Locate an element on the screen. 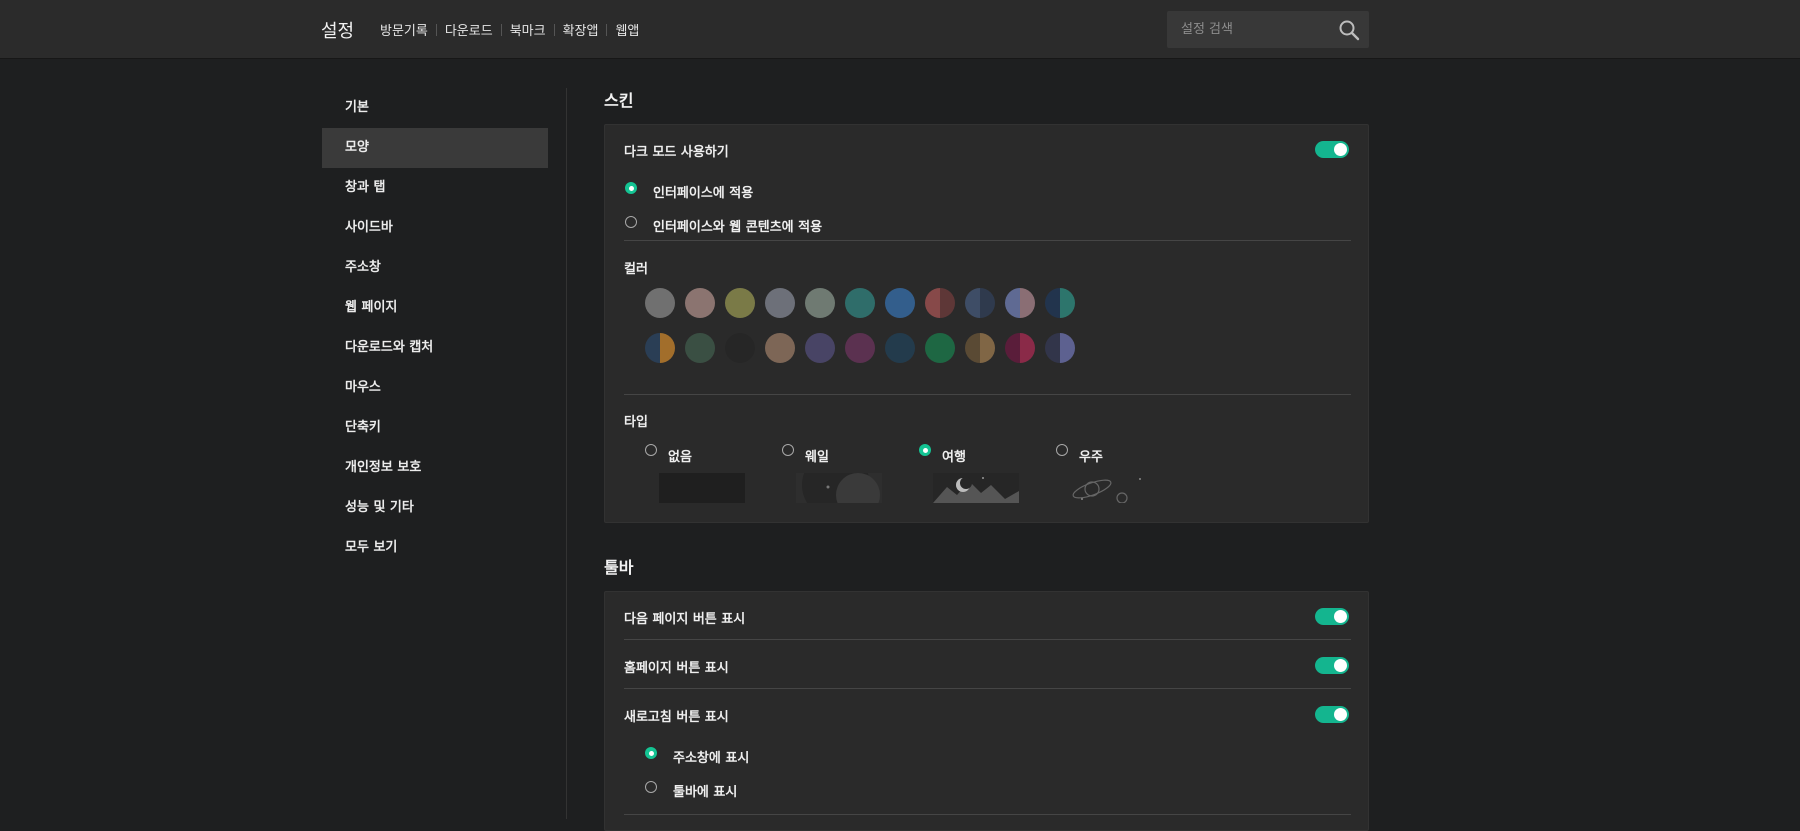 Image resolution: width=1800 pixels, height=831 pixels. type-whale-radio is located at coordinates (788, 450).